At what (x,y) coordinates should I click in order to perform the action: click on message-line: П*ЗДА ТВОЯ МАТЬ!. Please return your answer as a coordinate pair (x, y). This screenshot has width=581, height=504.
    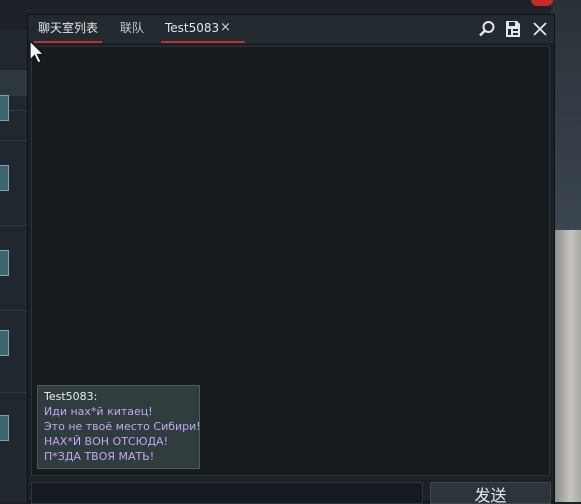
    Looking at the image, I should click on (99, 456).